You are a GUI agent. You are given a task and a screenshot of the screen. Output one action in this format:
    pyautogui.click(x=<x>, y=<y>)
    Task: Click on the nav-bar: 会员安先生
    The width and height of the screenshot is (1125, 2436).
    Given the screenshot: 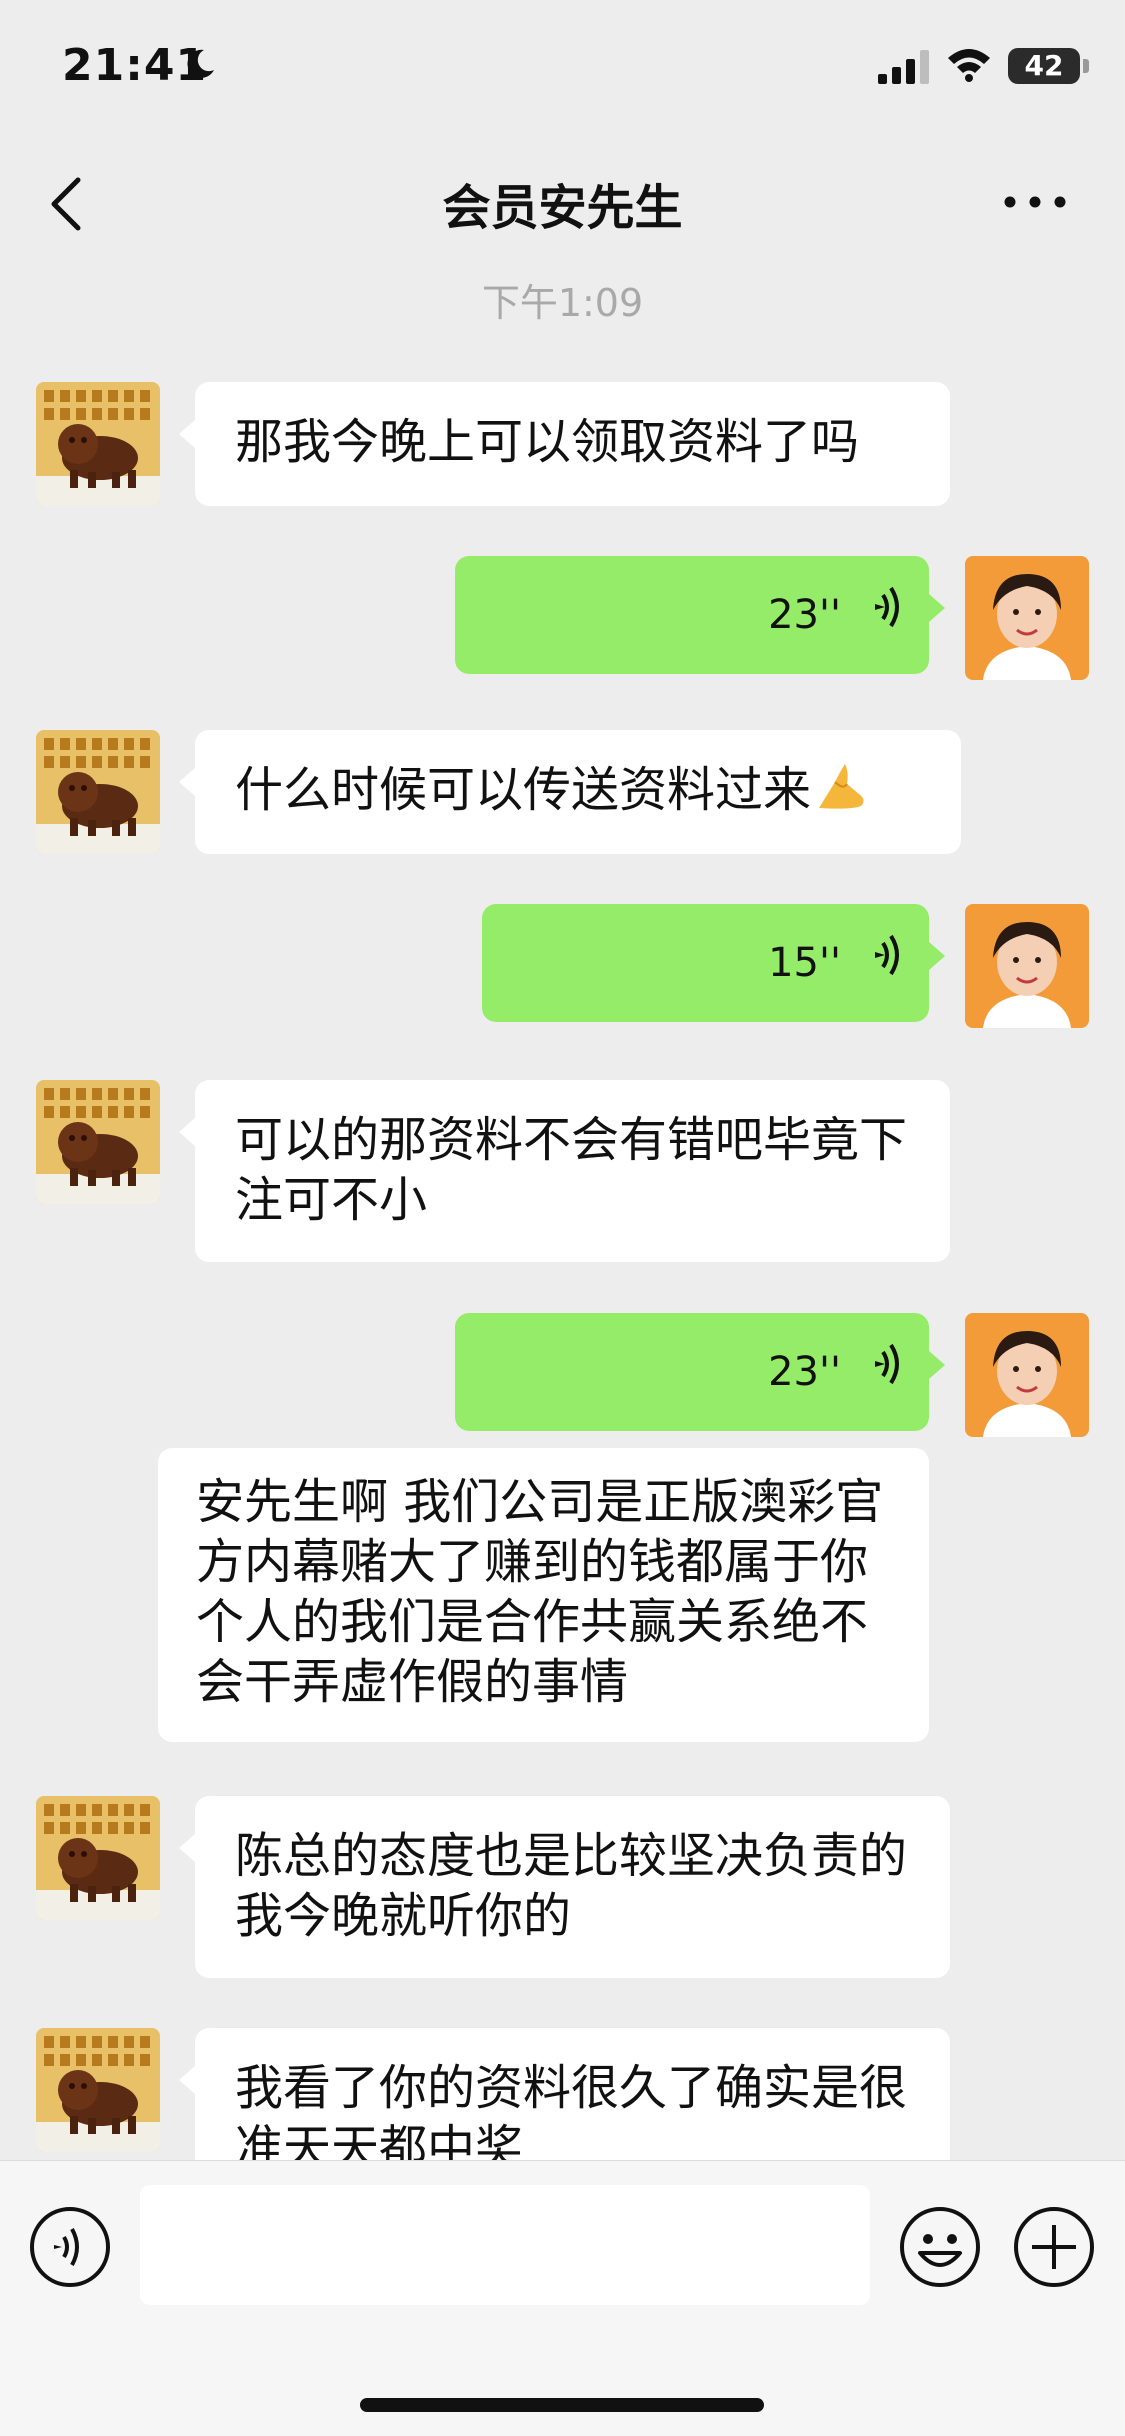 What is the action you would take?
    pyautogui.click(x=562, y=202)
    